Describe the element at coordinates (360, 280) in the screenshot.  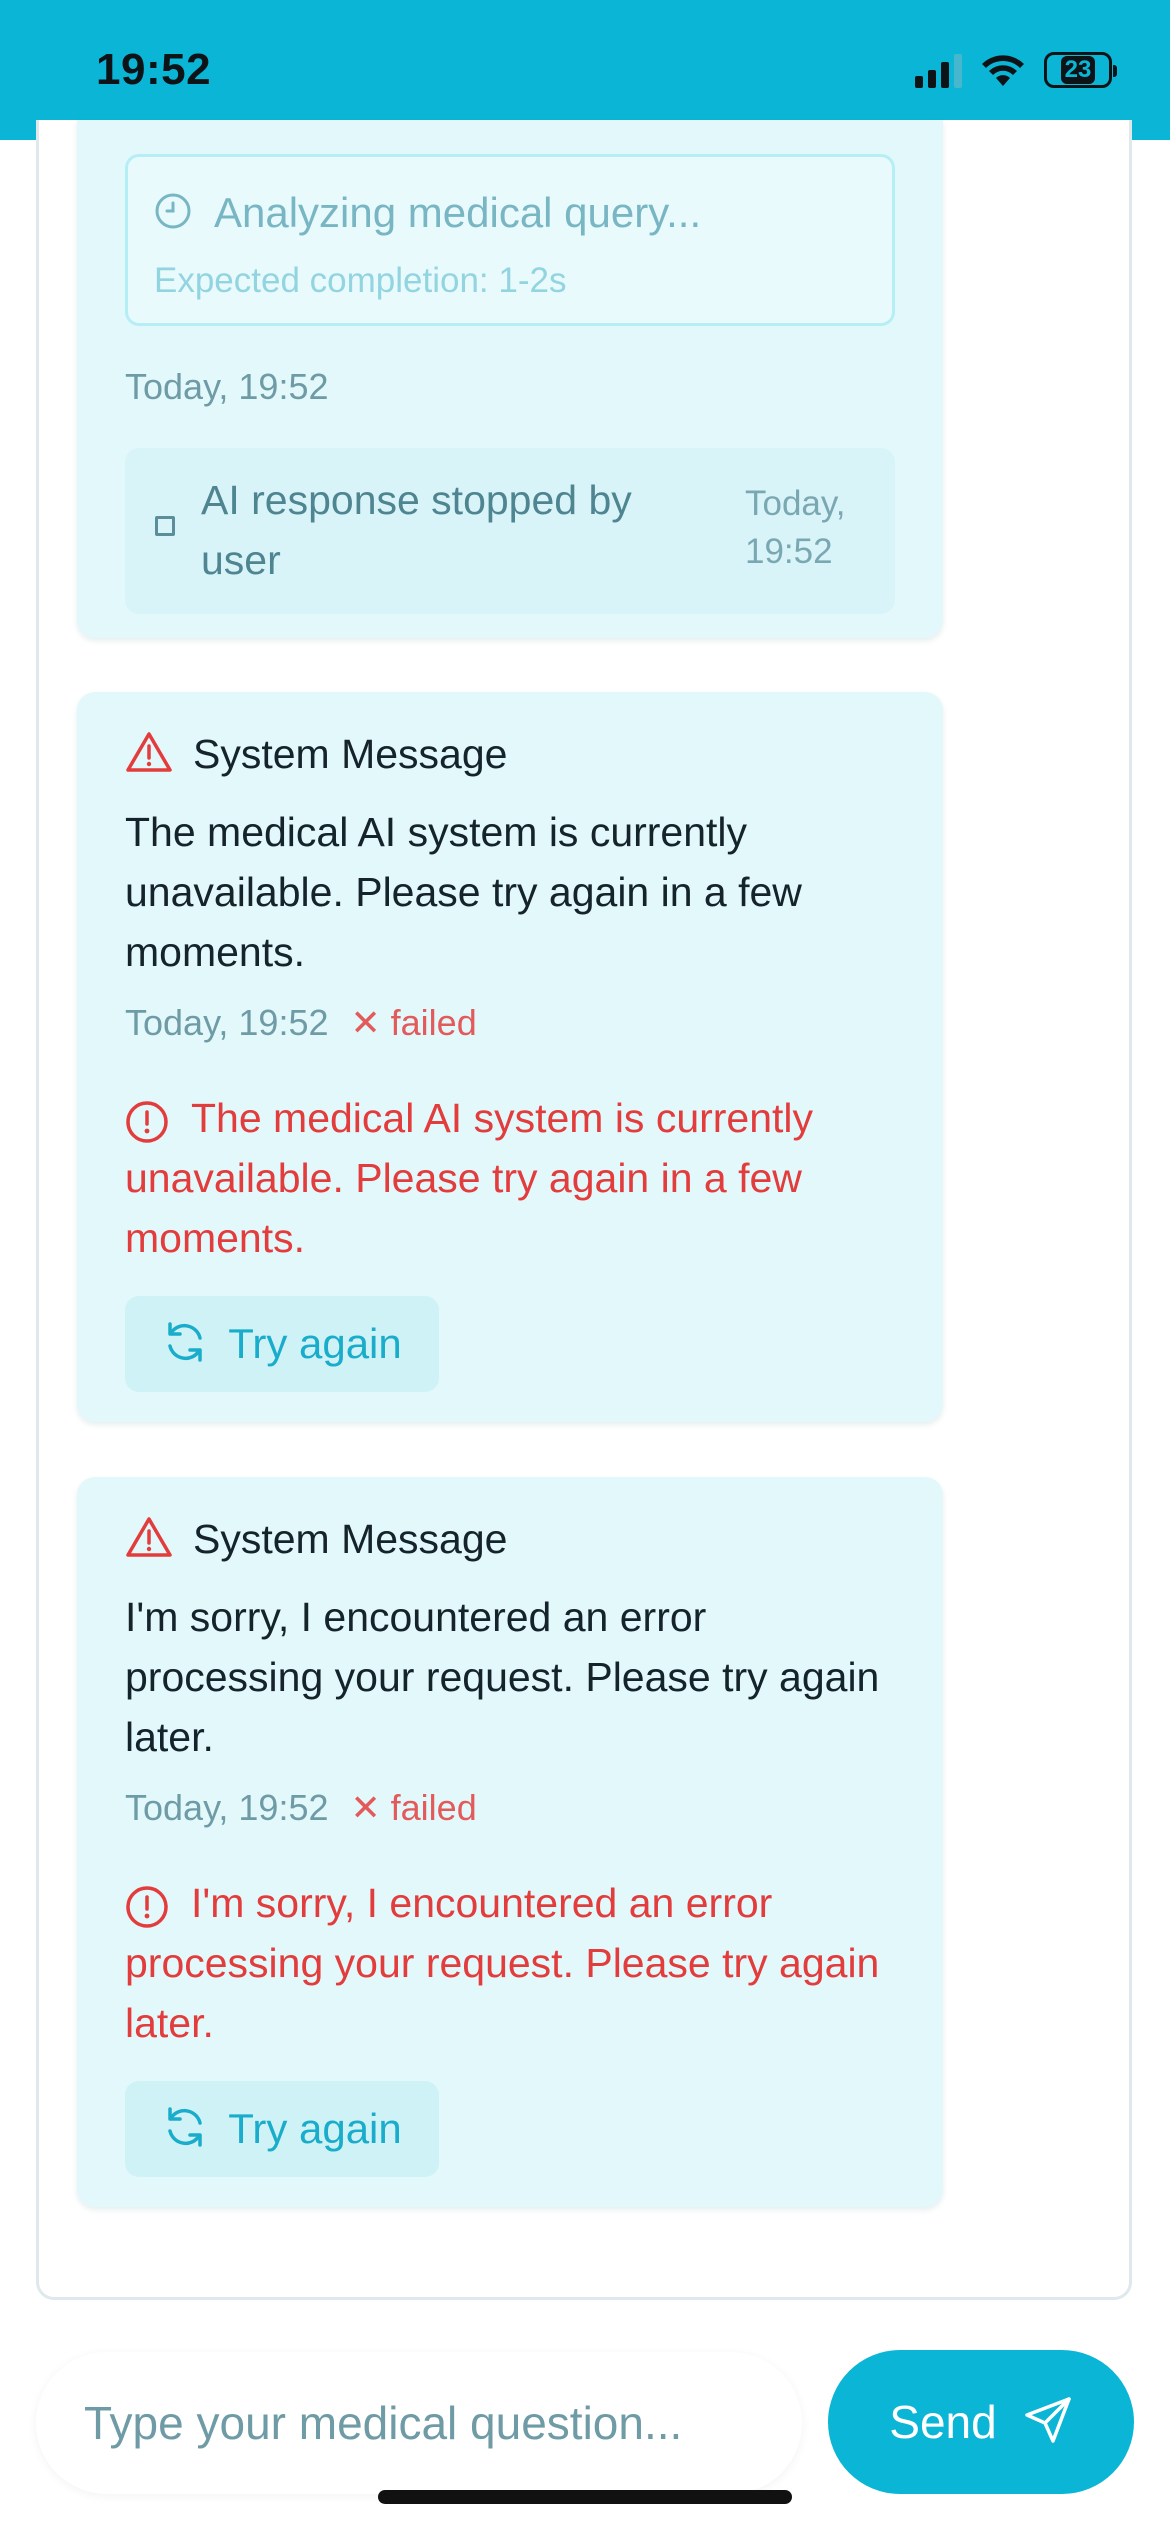
I see `expected-completion: Expected completion: 1-2s` at that location.